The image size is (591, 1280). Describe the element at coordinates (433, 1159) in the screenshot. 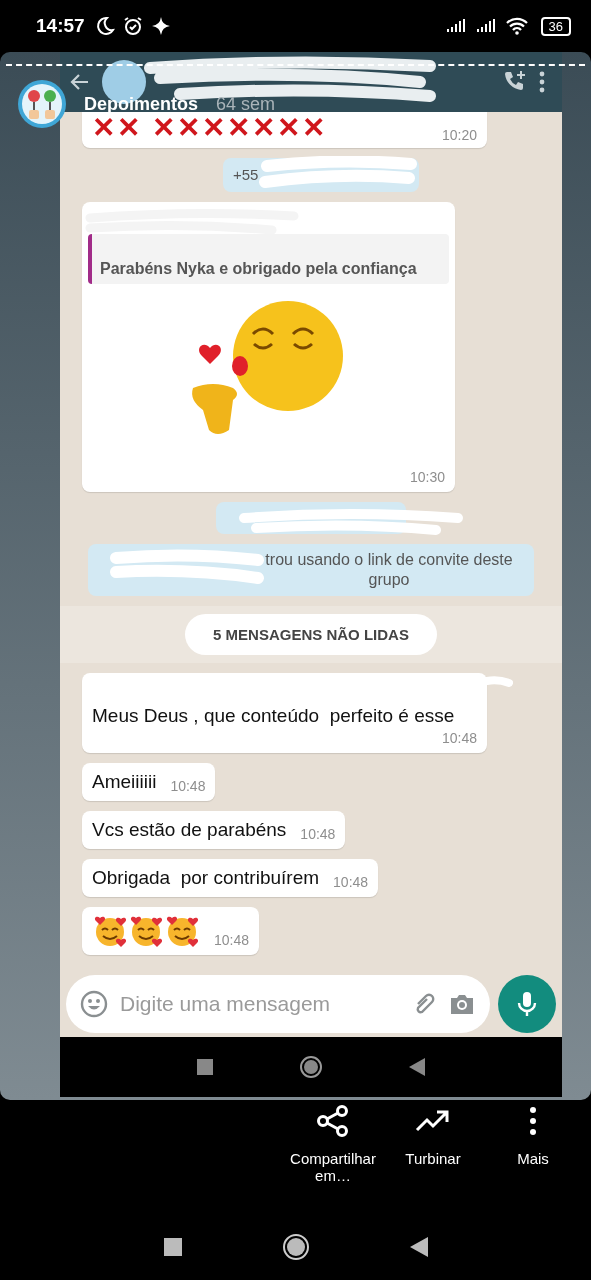

I see `action-button: Turbinar` at that location.